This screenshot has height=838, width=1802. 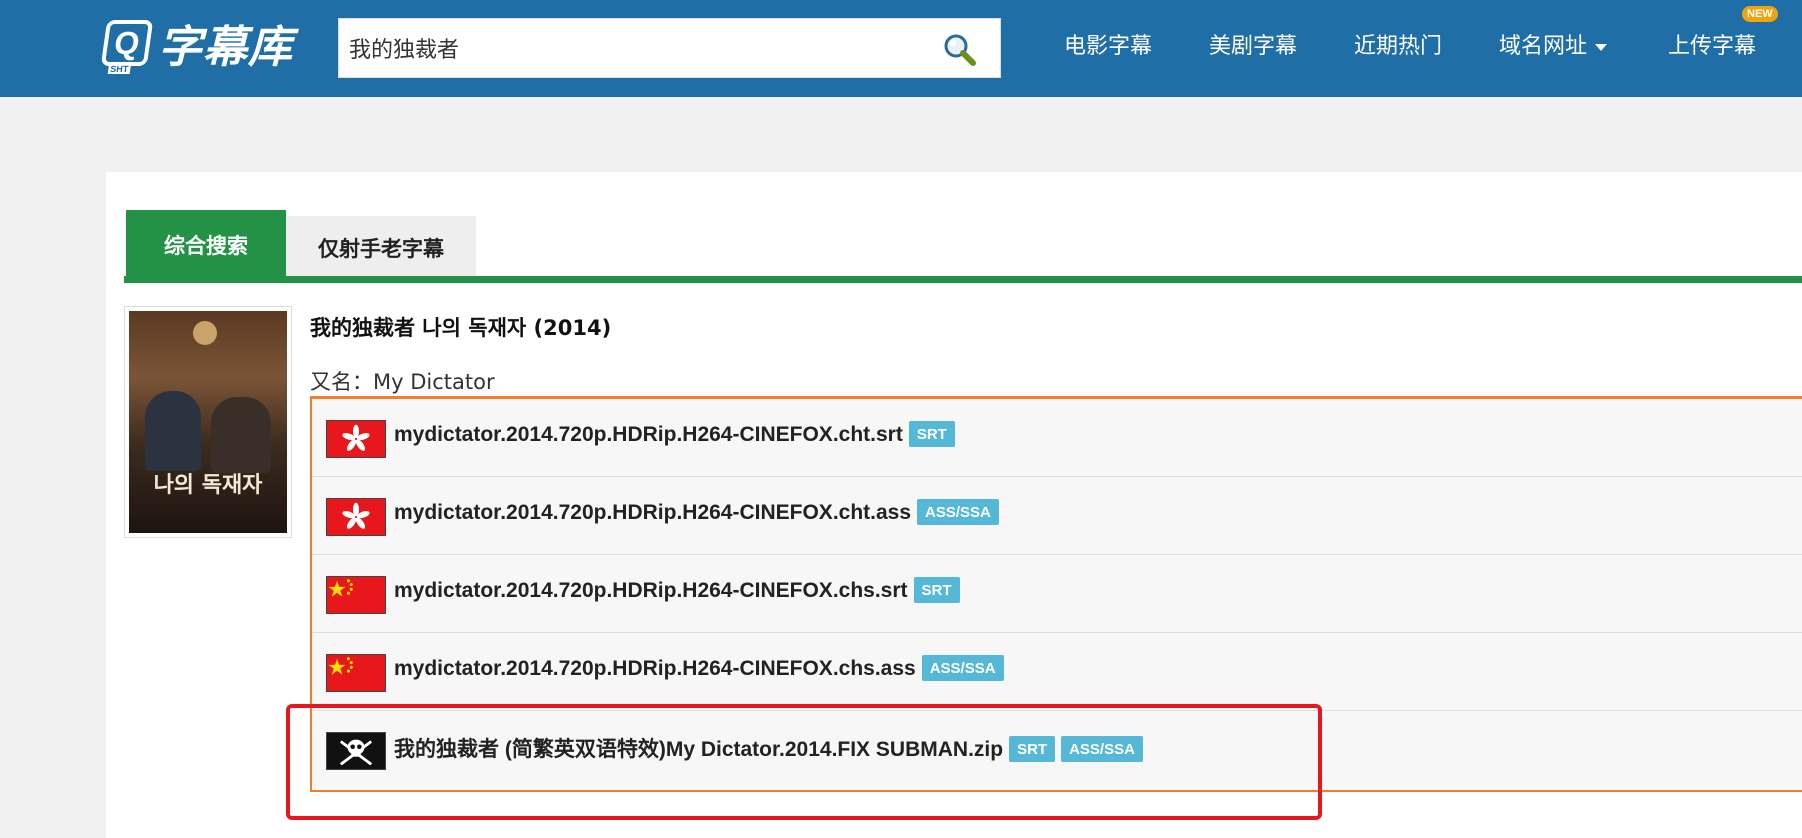 I want to click on nav-domains-dropdown: 域名网址, so click(x=1553, y=46).